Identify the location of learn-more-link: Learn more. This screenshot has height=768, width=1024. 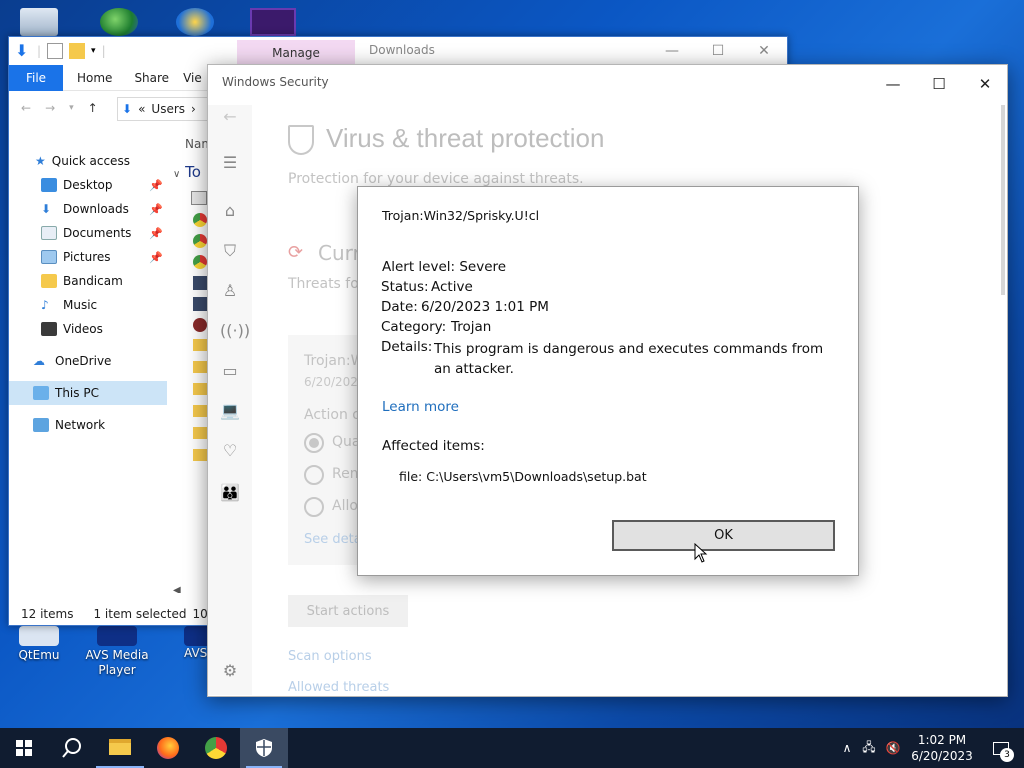
(420, 407).